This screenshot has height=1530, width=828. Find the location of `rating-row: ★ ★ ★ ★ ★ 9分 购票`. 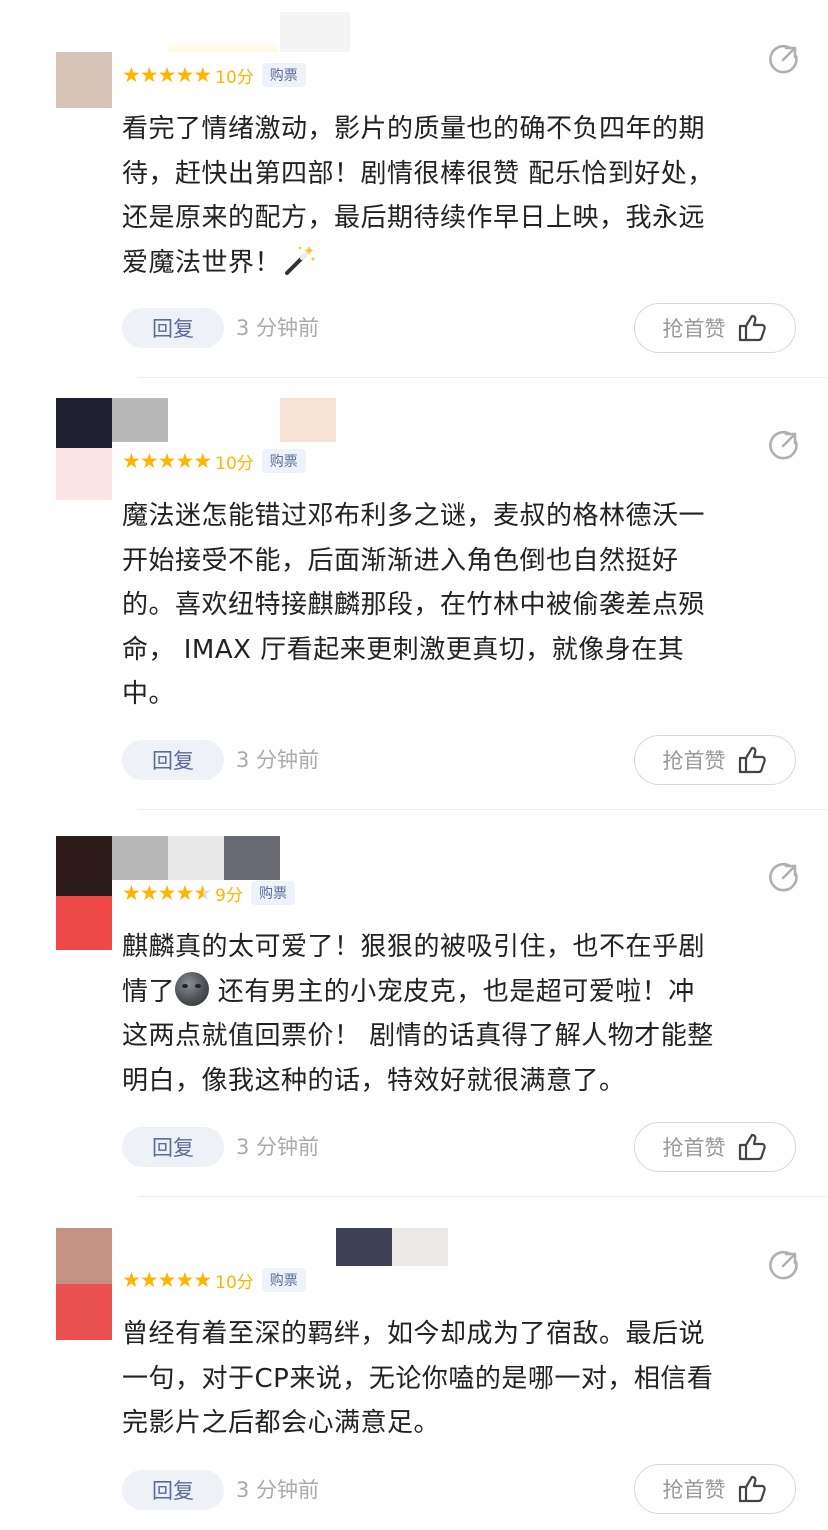

rating-row: ★ ★ ★ ★ ★ 9分 购票 is located at coordinates (208, 893).